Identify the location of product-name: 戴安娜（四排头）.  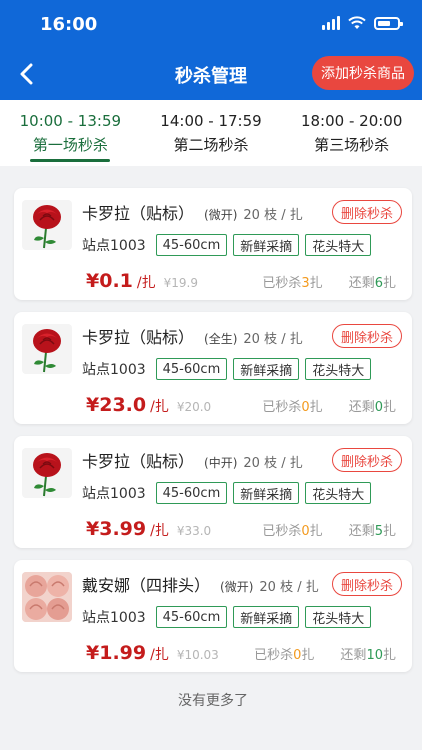
(146, 585).